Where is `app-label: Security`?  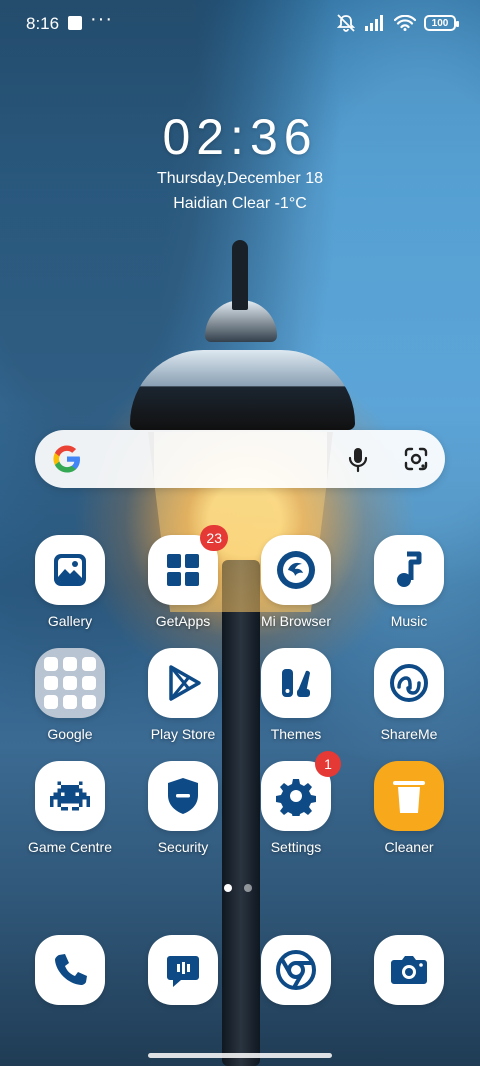 app-label: Security is located at coordinates (183, 847).